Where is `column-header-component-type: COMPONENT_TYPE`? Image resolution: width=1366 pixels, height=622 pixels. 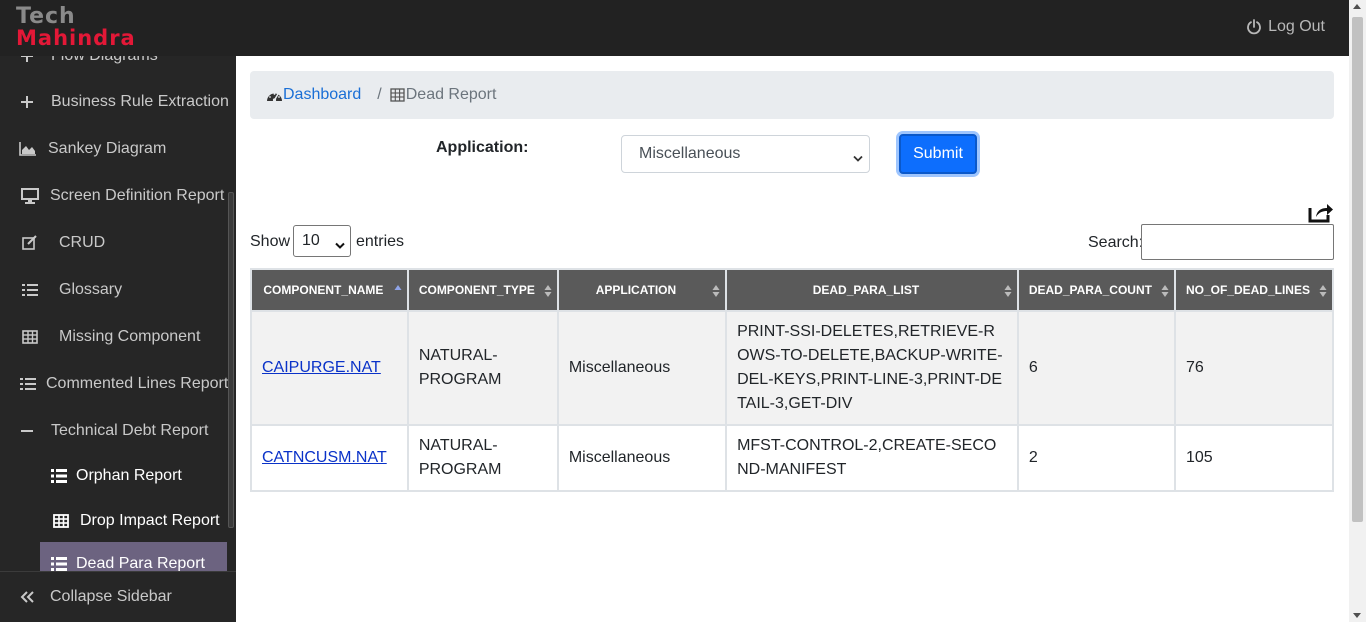
column-header-component-type: COMPONENT_TYPE is located at coordinates (482, 290).